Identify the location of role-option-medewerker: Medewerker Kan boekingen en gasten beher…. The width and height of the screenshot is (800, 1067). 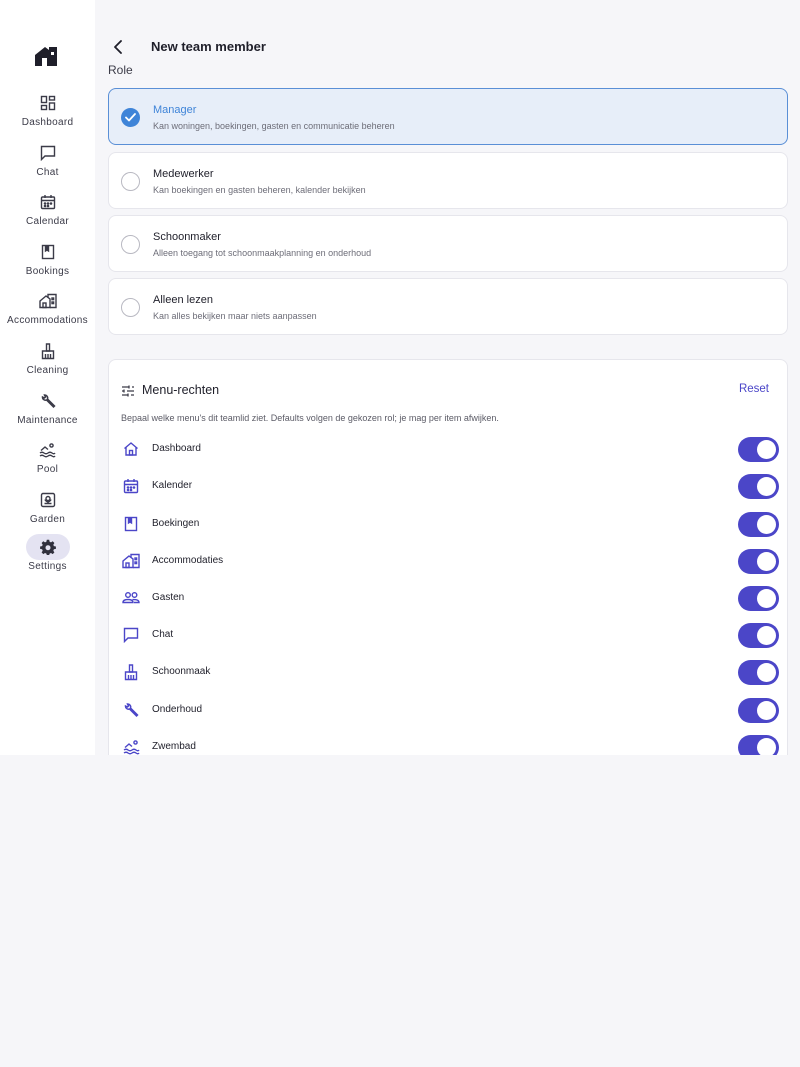
(448, 180).